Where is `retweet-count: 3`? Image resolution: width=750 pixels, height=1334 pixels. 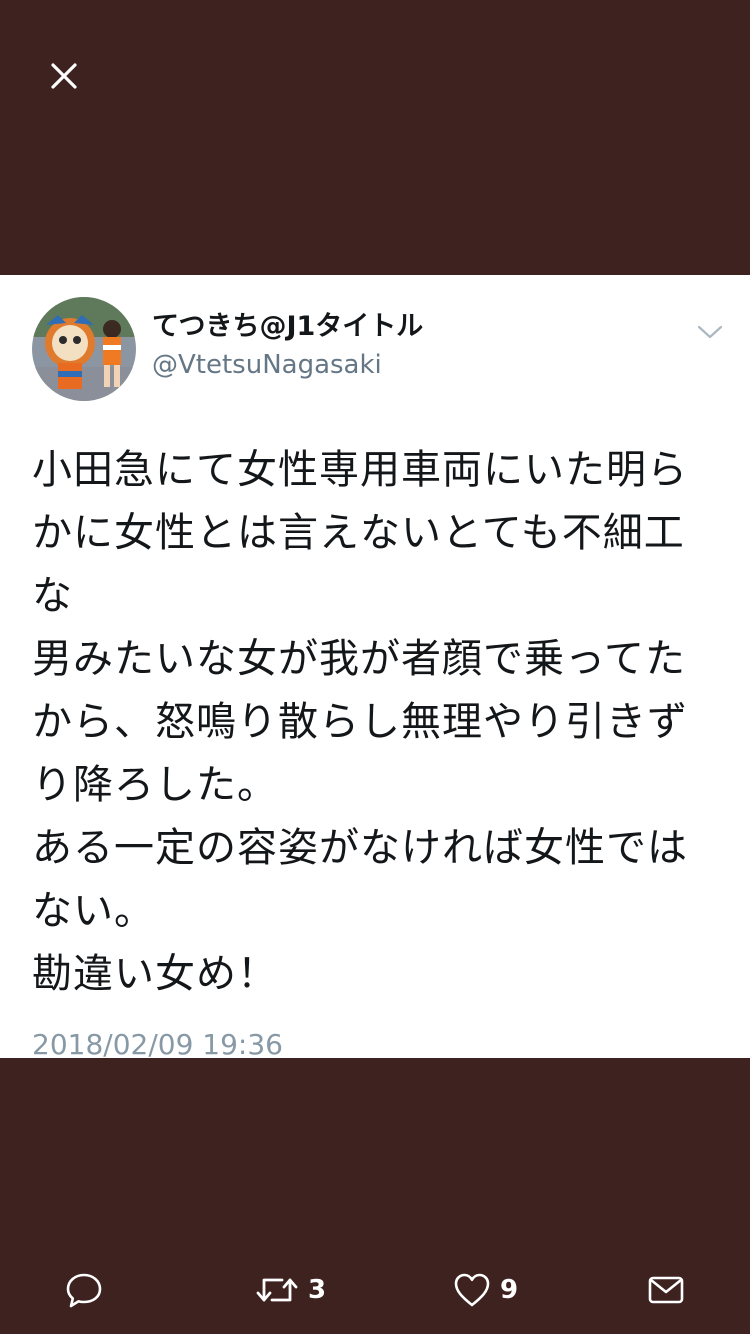 retweet-count: 3 is located at coordinates (317, 1290).